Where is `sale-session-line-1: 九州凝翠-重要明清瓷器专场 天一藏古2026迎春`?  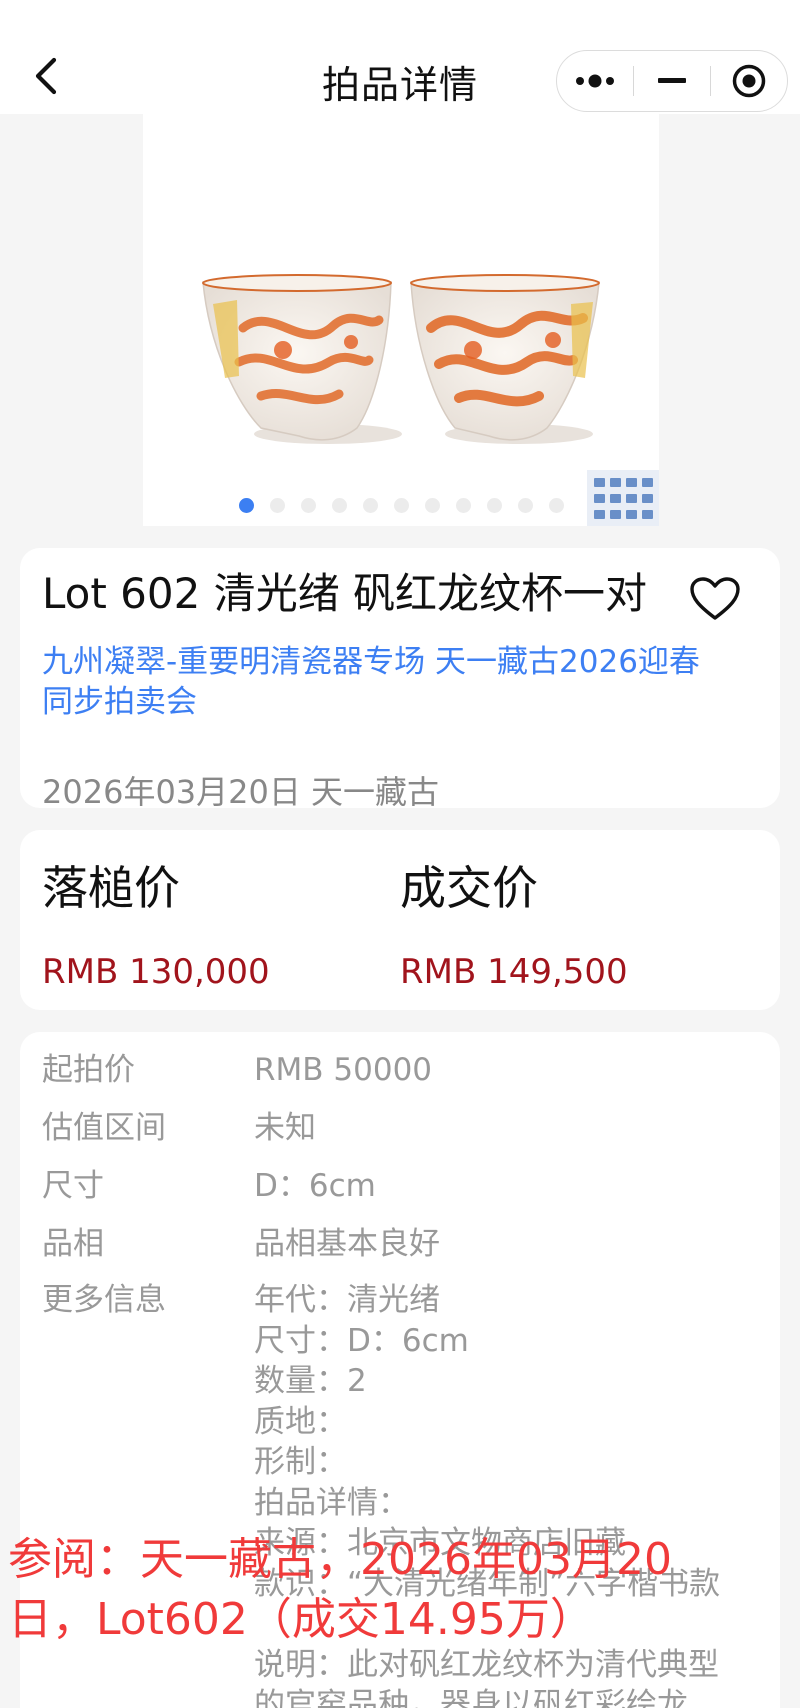 sale-session-line-1: 九州凝翠-重要明清瓷器专场 天一藏古2026迎春 is located at coordinates (371, 662).